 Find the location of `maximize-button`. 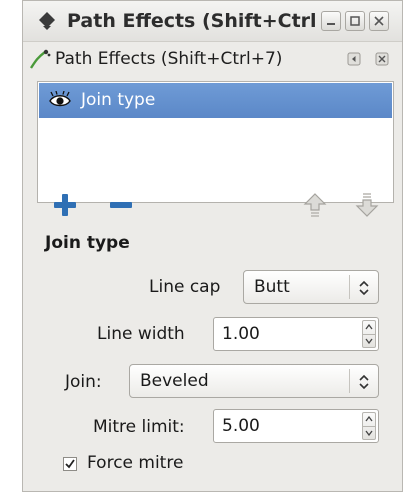

maximize-button is located at coordinates (355, 21).